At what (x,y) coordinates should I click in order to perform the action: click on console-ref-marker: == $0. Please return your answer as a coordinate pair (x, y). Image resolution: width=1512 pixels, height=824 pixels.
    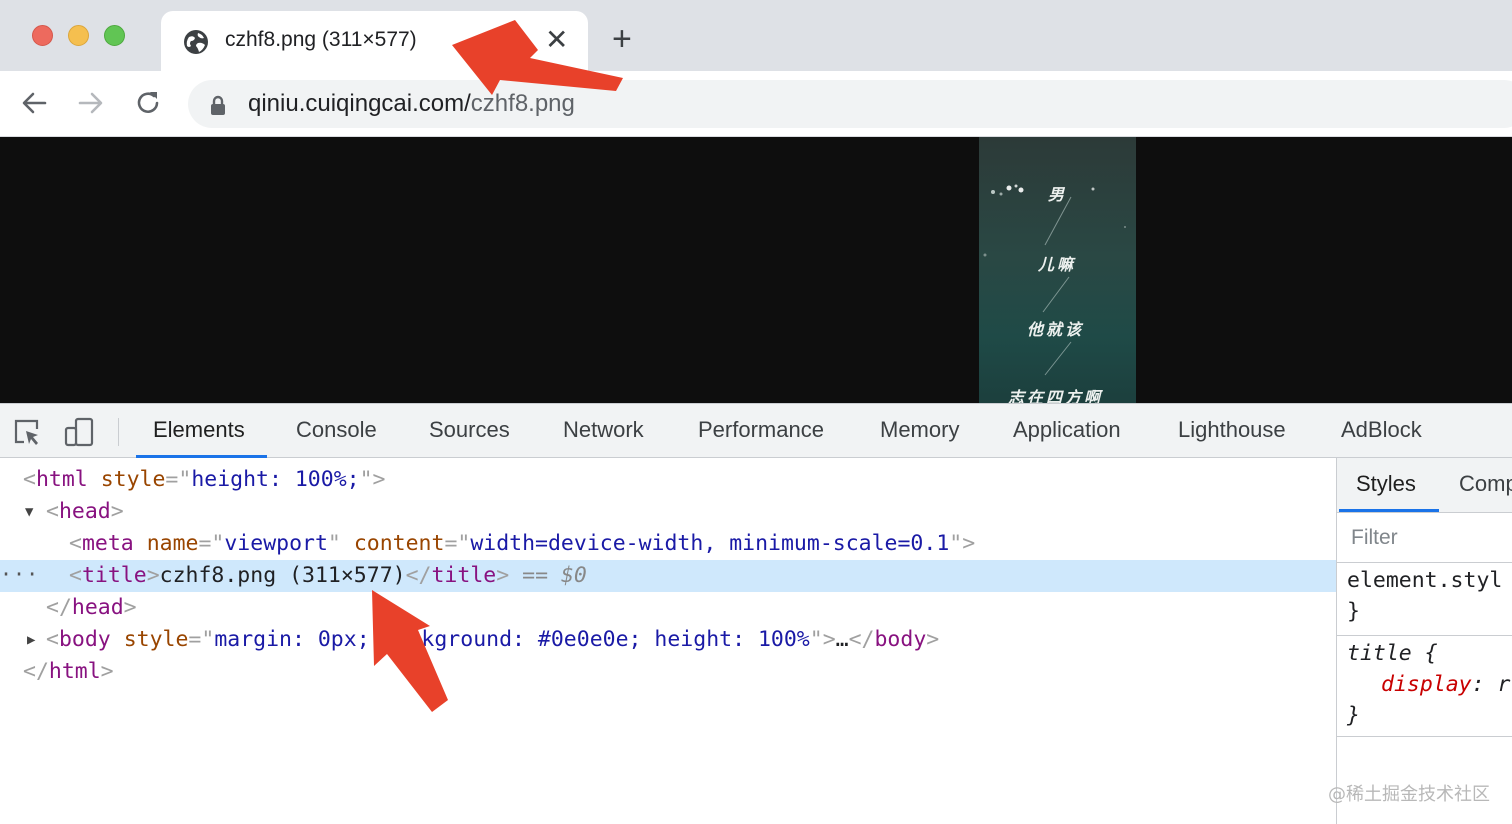
    Looking at the image, I should click on (554, 575).